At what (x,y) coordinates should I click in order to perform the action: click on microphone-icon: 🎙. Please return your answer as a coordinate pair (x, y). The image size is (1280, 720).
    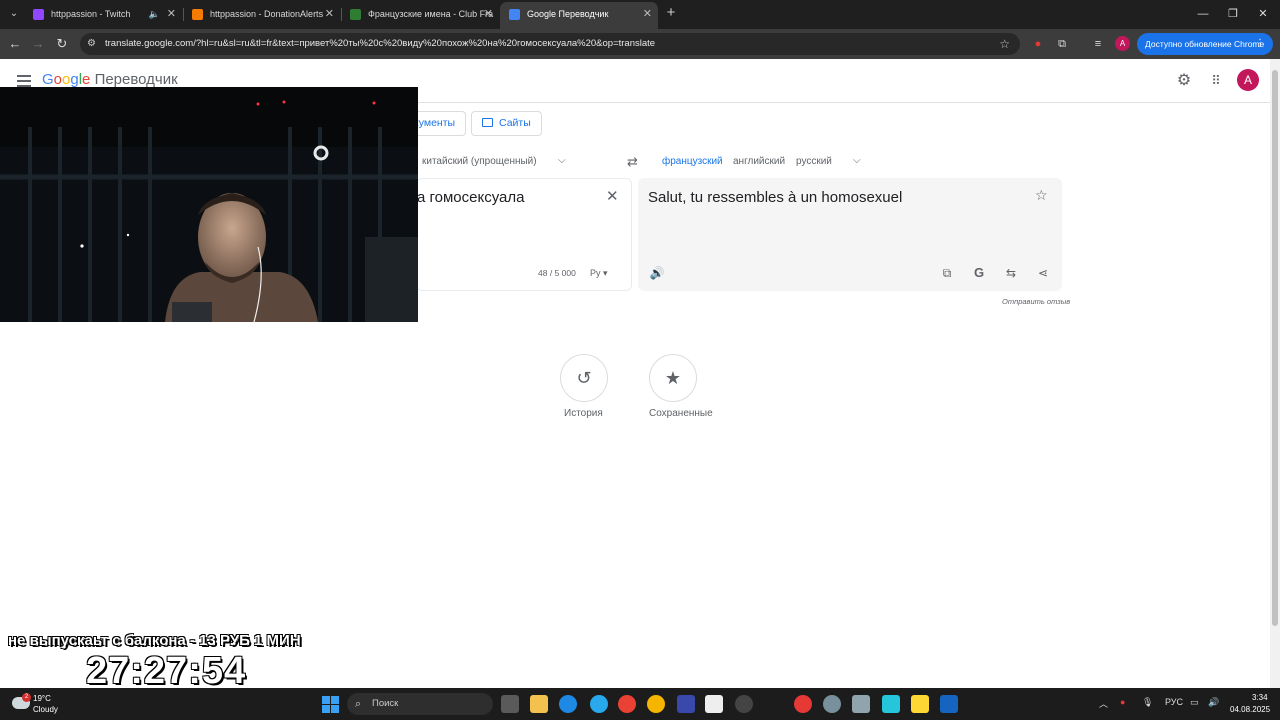
    Looking at the image, I should click on (1147, 702).